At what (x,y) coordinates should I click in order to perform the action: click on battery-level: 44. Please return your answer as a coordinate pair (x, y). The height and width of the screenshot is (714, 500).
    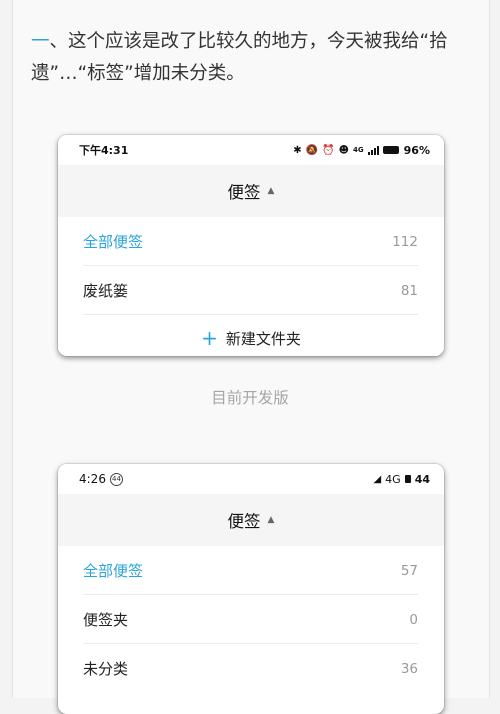
    Looking at the image, I should click on (422, 479).